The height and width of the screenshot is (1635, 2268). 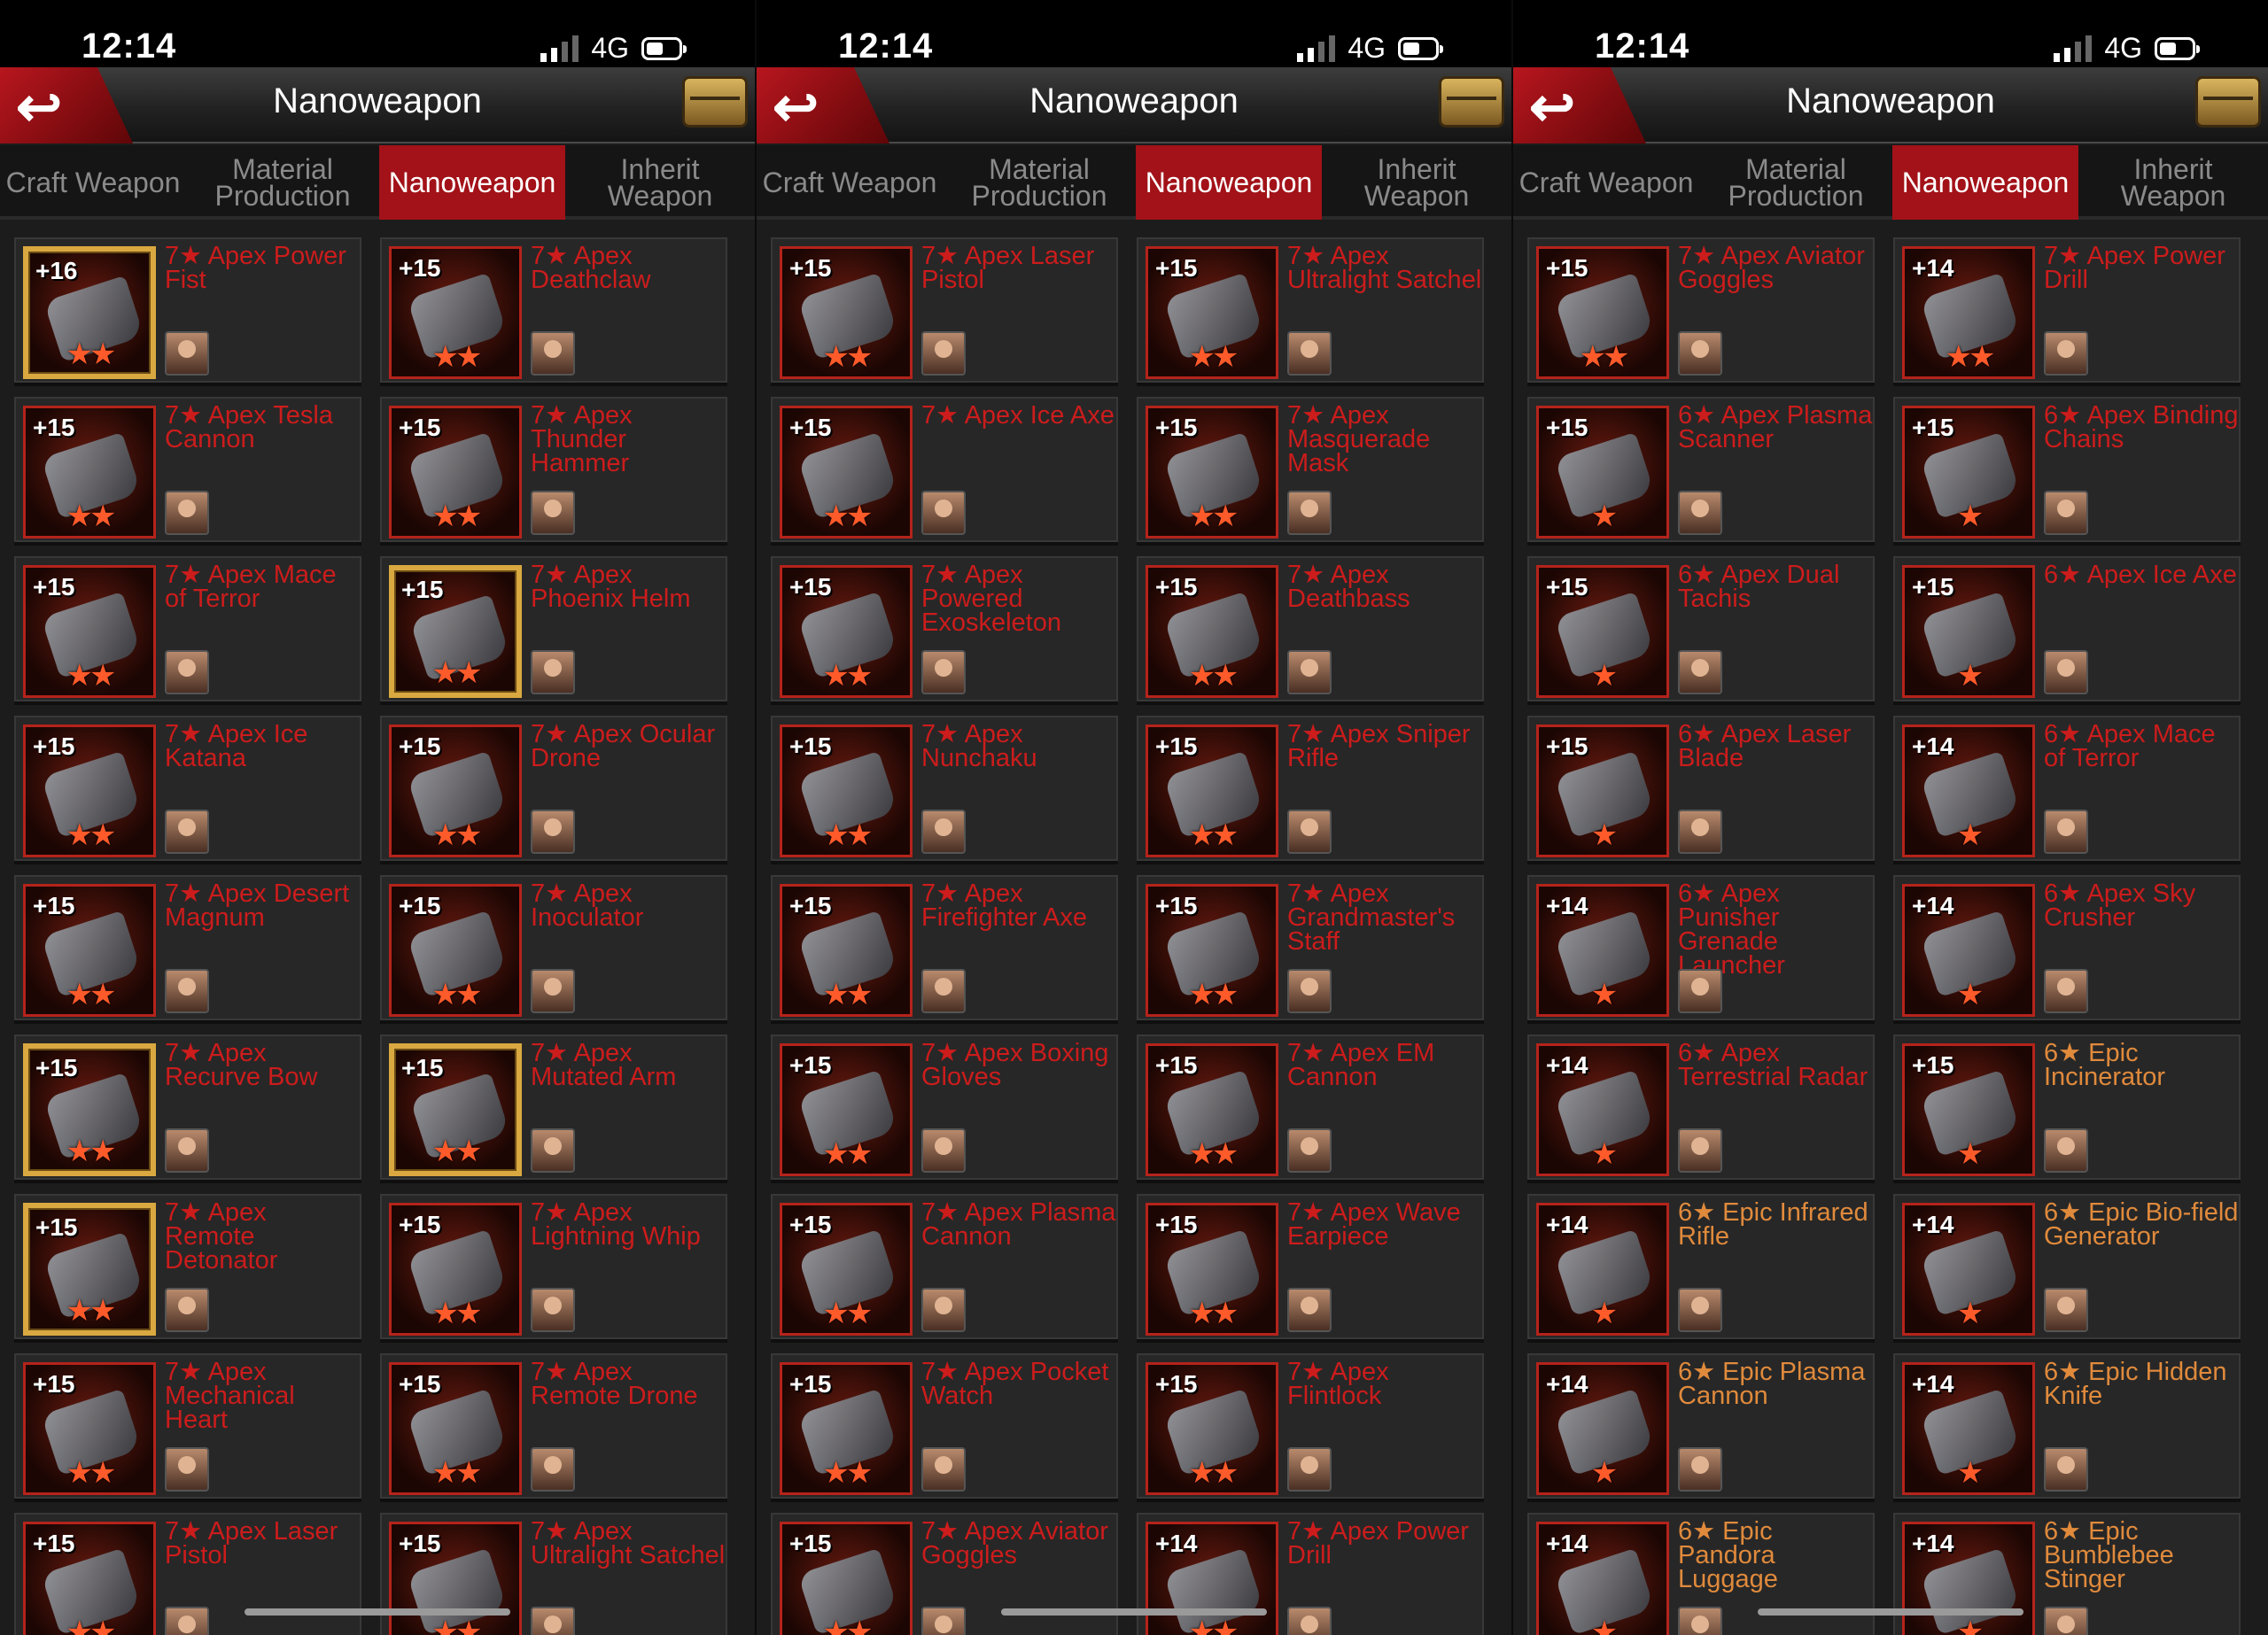 I want to click on weapon-card: +15 ★★ 7★ Apex Desert Magnum, so click(x=187, y=947).